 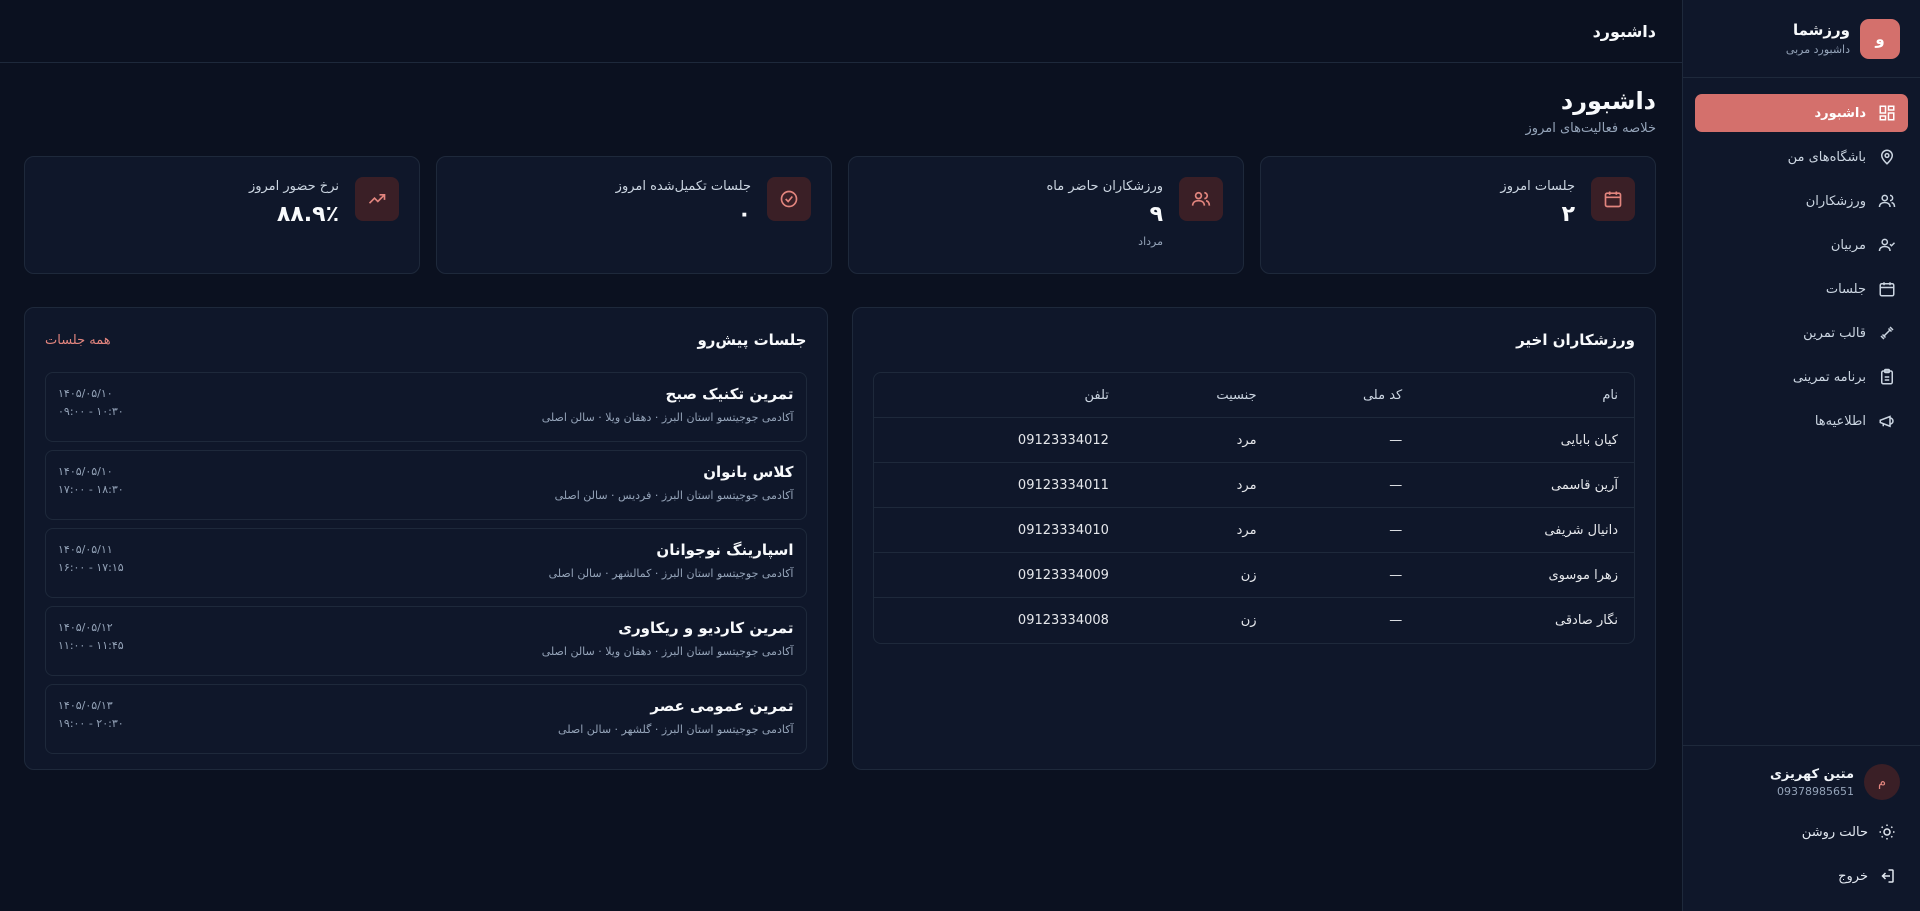 What do you see at coordinates (1801, 201) in the screenshot?
I see `sidebar-item-athletes: ورزشکاران` at bounding box center [1801, 201].